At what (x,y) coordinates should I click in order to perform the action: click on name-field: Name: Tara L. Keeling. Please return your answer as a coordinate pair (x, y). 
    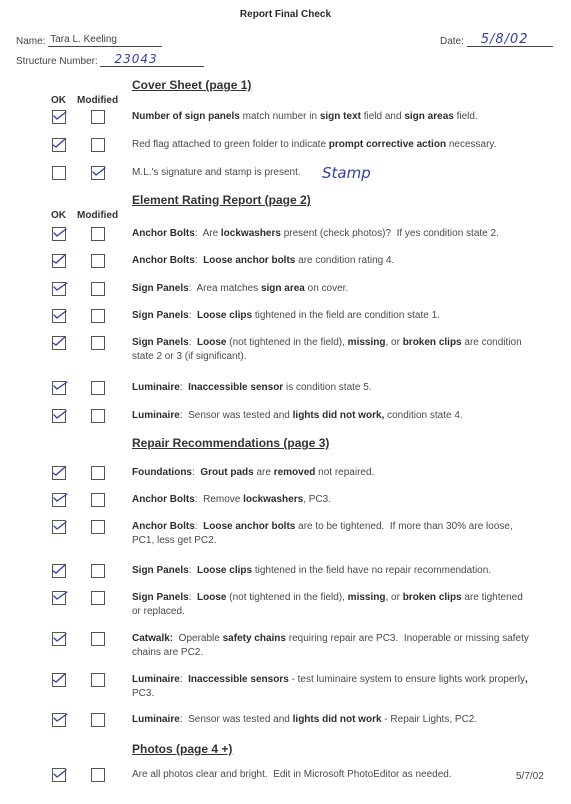
    Looking at the image, I should click on (89, 40).